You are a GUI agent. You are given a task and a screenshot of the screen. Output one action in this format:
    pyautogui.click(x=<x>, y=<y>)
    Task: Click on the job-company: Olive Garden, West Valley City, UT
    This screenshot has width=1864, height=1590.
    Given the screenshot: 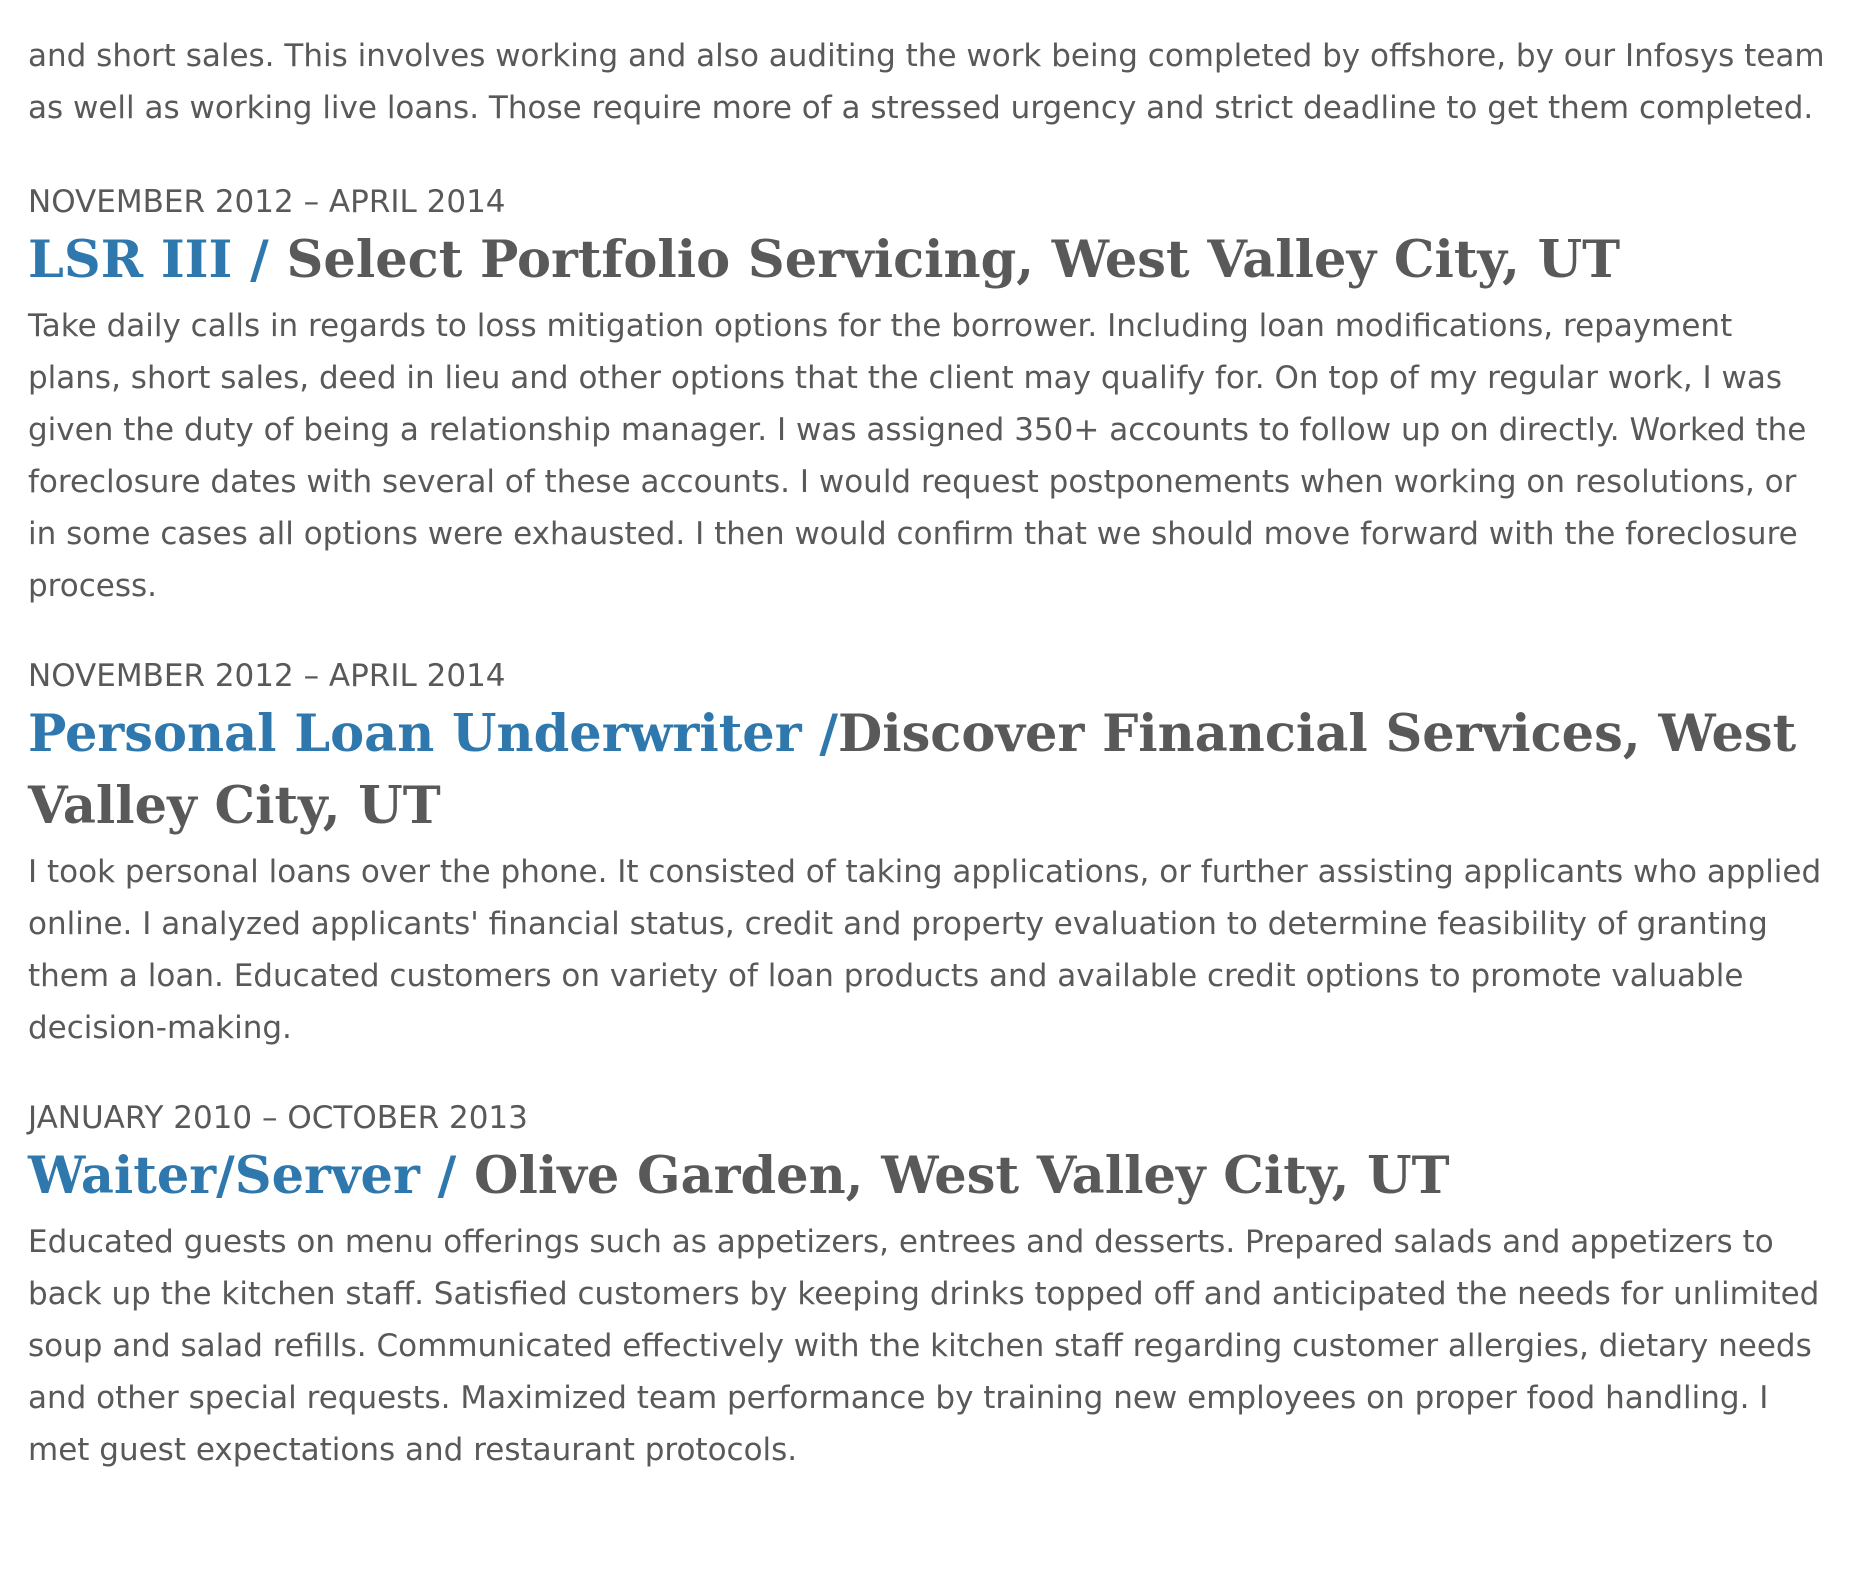 What is the action you would take?
    pyautogui.click(x=962, y=1176)
    